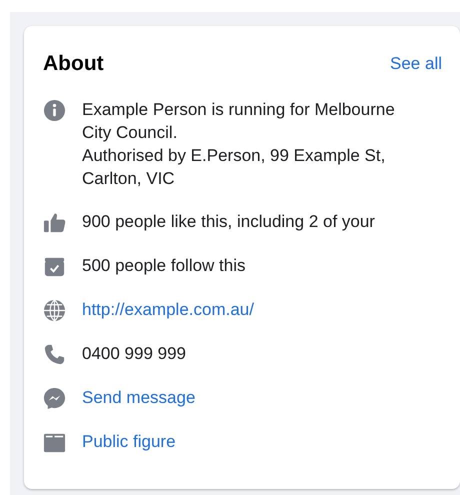 This screenshot has width=460, height=495. Describe the element at coordinates (164, 265) in the screenshot. I see `about-text: 500 people follow this` at that location.